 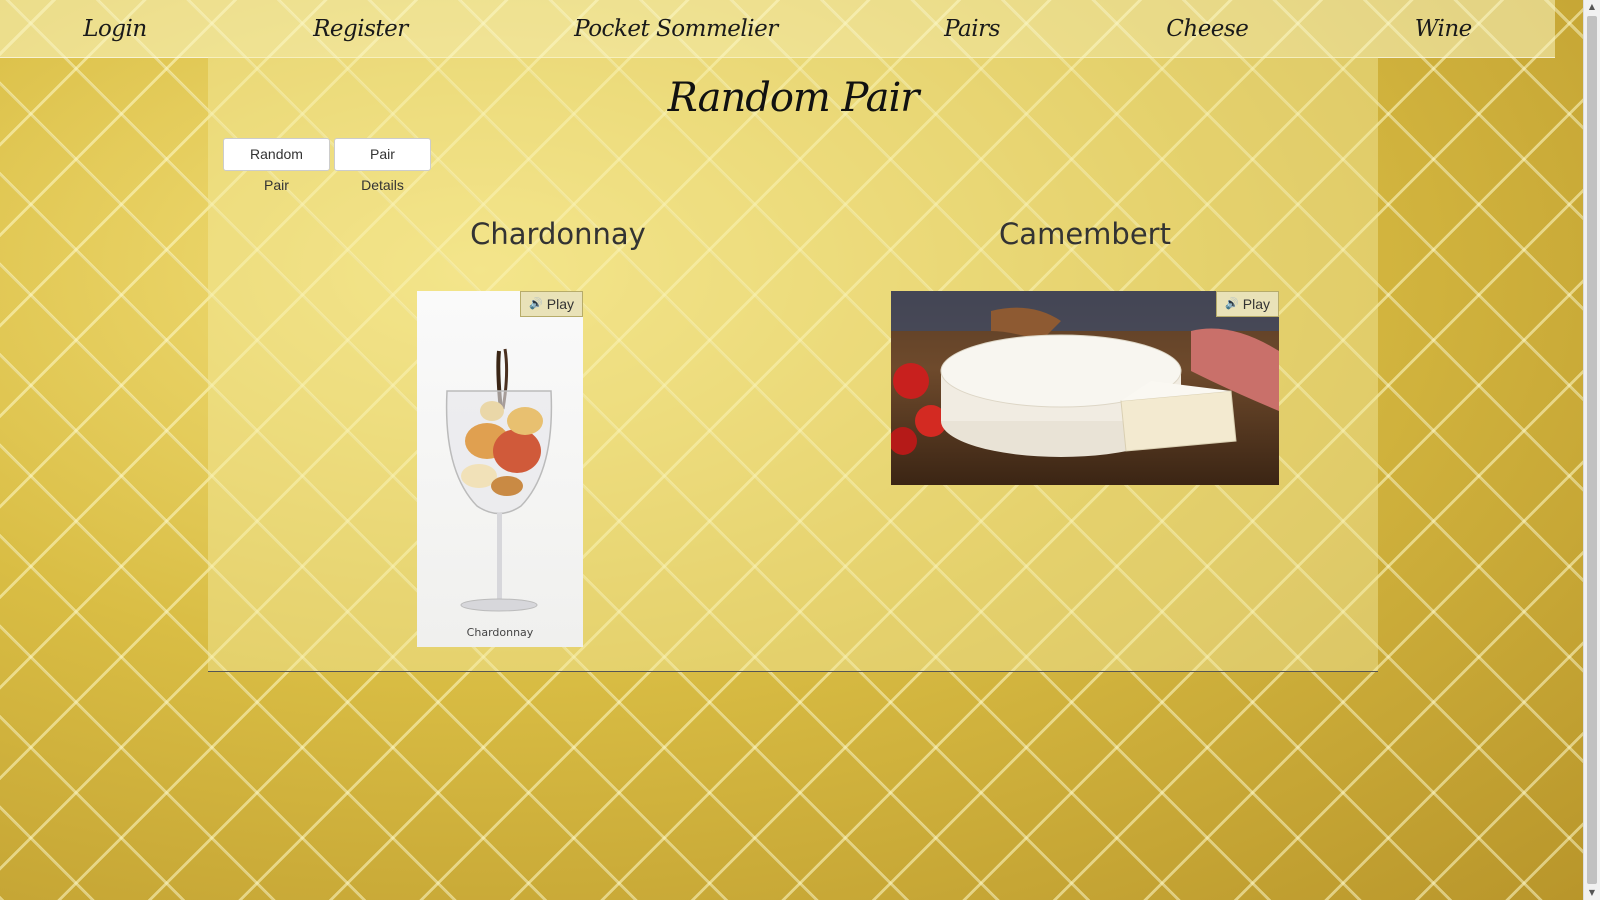 What do you see at coordinates (1444, 29) in the screenshot?
I see `nav-wine: Wine` at bounding box center [1444, 29].